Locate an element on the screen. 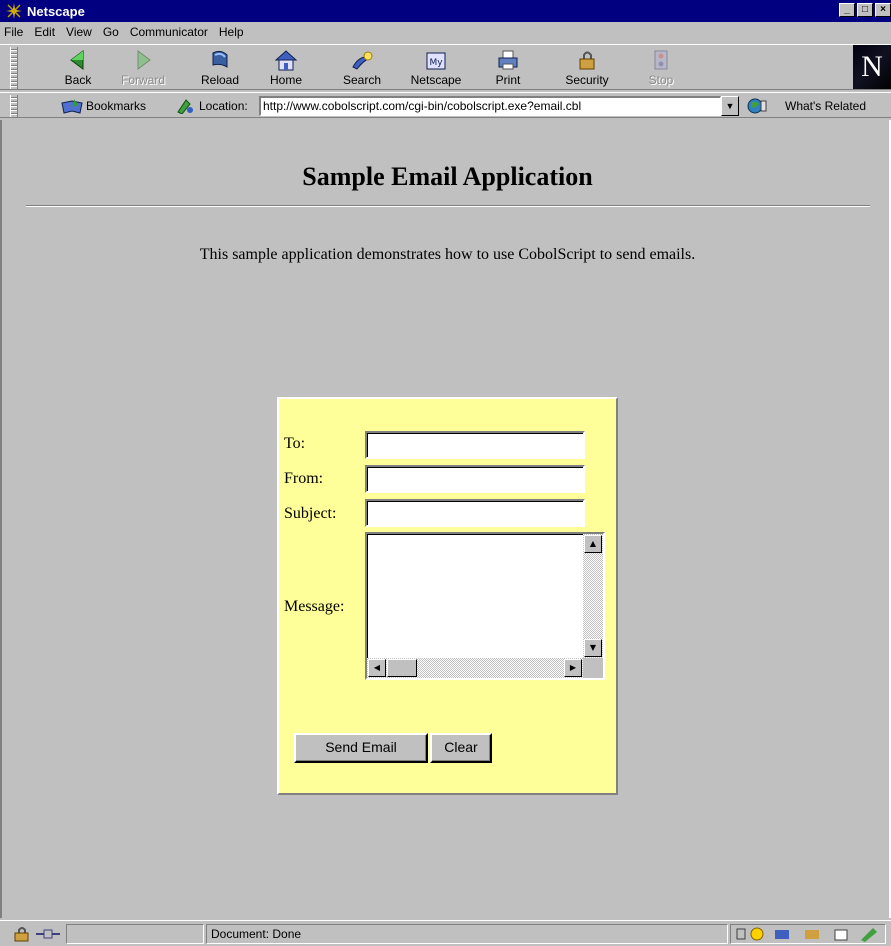  security-button: Security is located at coordinates (587, 69).